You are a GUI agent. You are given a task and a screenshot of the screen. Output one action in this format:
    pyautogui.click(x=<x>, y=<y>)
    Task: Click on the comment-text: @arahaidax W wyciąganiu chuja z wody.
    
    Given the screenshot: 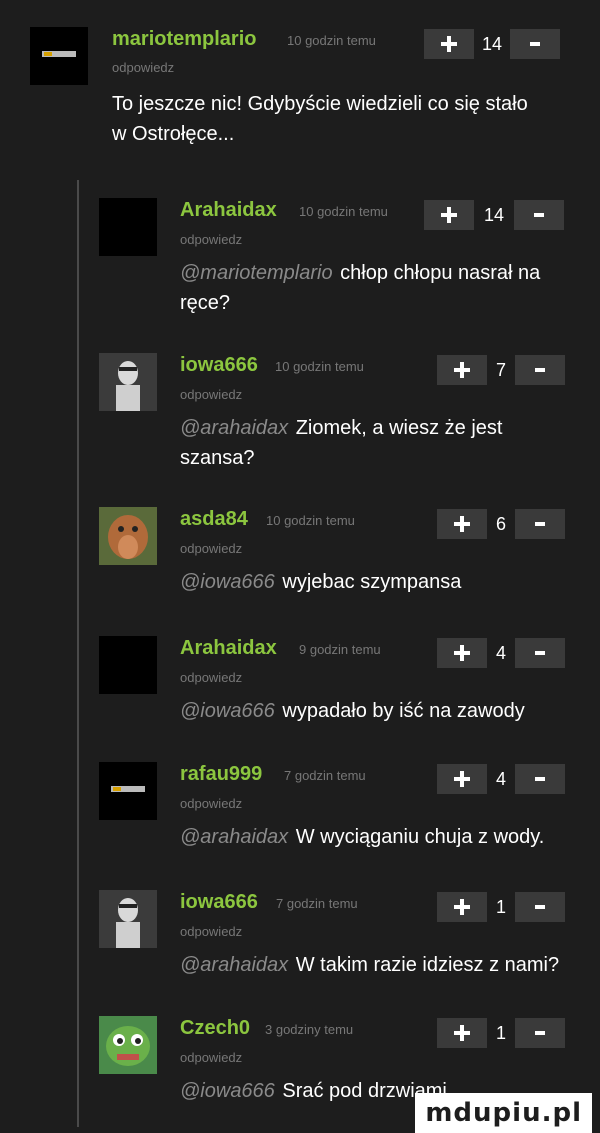 What is the action you would take?
    pyautogui.click(x=385, y=837)
    